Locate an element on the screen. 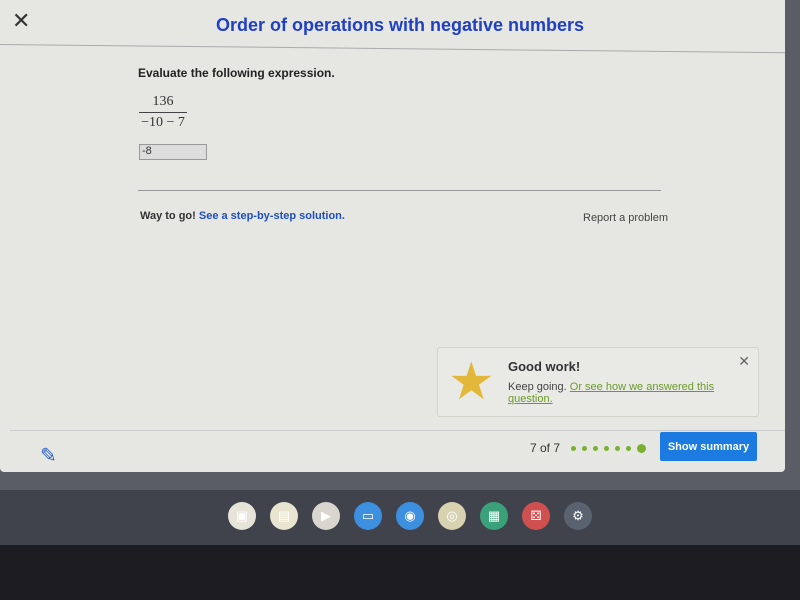  gallery-app-icon: ▣ is located at coordinates (242, 516).